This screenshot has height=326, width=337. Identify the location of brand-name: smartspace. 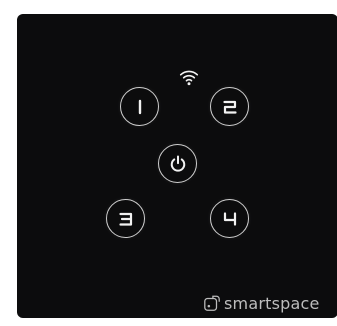
(272, 303).